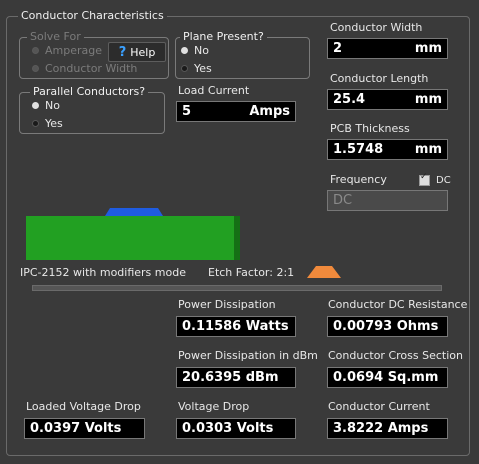  What do you see at coordinates (379, 406) in the screenshot?
I see `conductor-current-label: Conductor Current` at bounding box center [379, 406].